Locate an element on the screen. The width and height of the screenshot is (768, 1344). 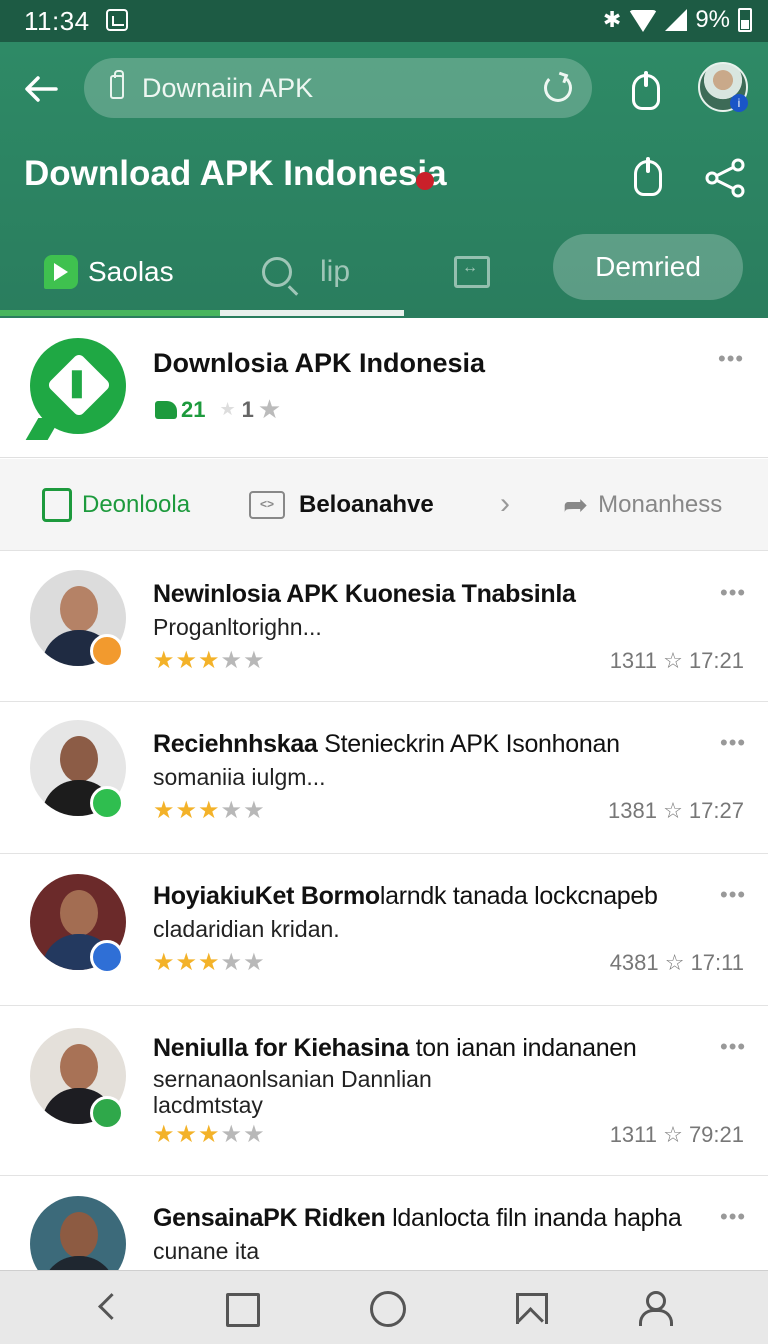
item-subtitle: cunane ita is located at coordinates (206, 1251).